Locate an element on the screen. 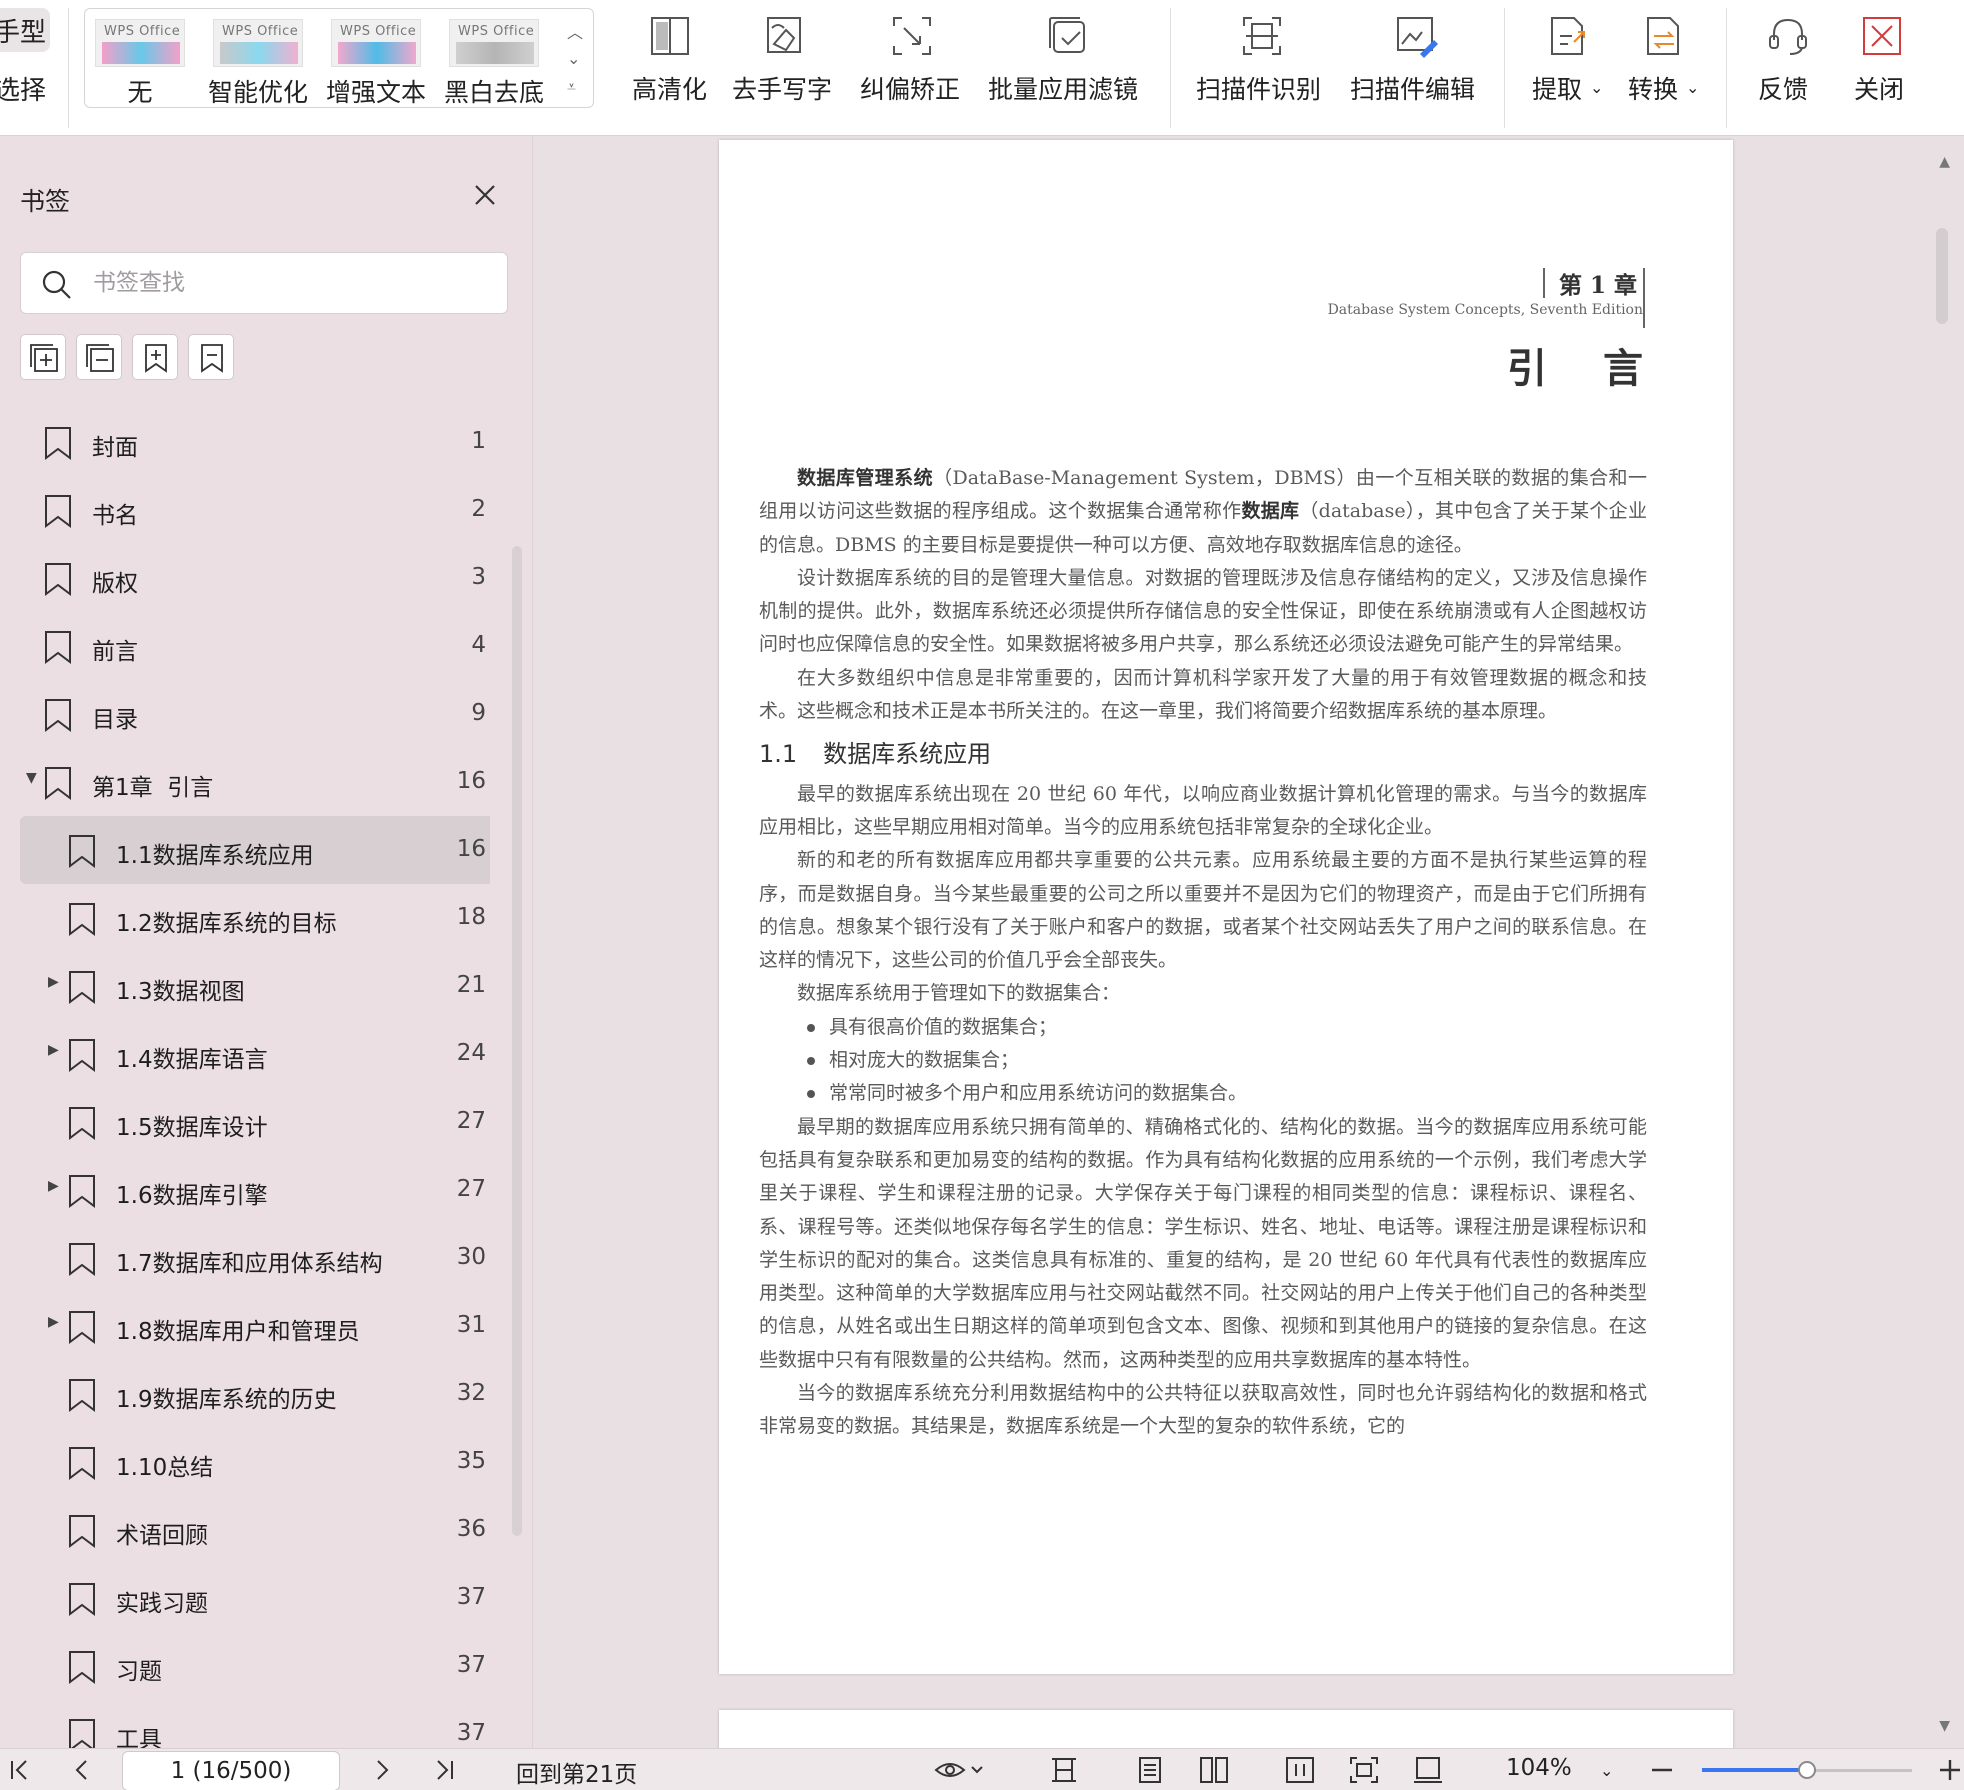 Image resolution: width=1964 pixels, height=1790 pixels. batch-filter-button: 批量应用滤镜 is located at coordinates (1068, 68).